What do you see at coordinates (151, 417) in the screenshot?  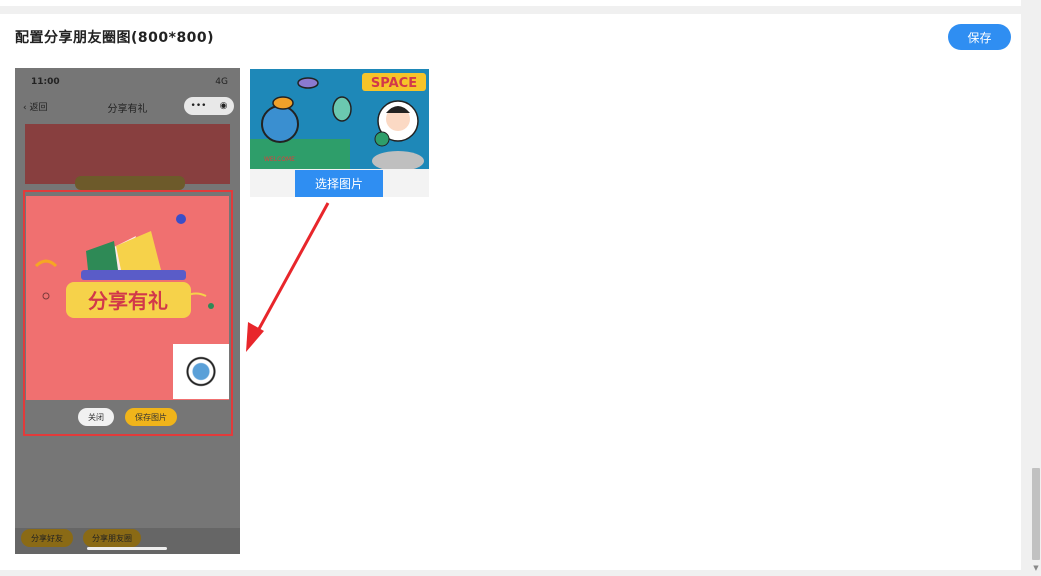 I see `save-image-button: 保存图片` at bounding box center [151, 417].